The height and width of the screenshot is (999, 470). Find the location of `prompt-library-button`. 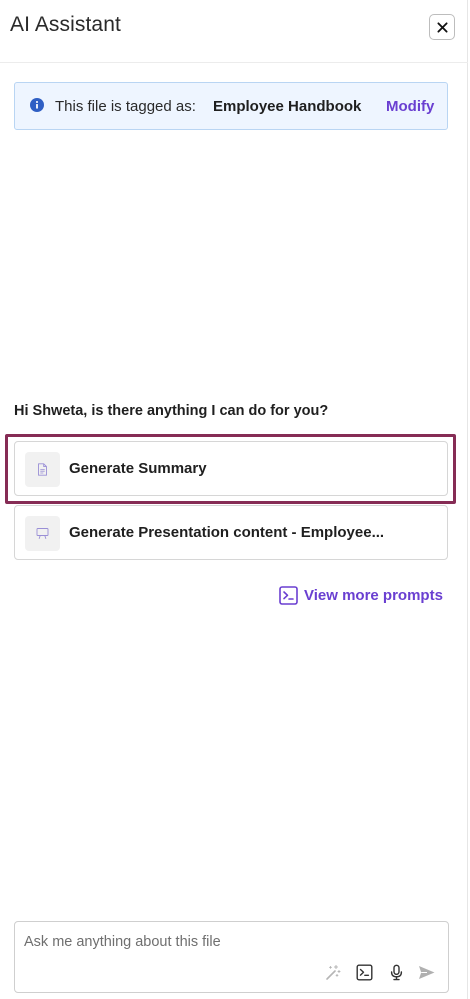

prompt-library-button is located at coordinates (364, 972).